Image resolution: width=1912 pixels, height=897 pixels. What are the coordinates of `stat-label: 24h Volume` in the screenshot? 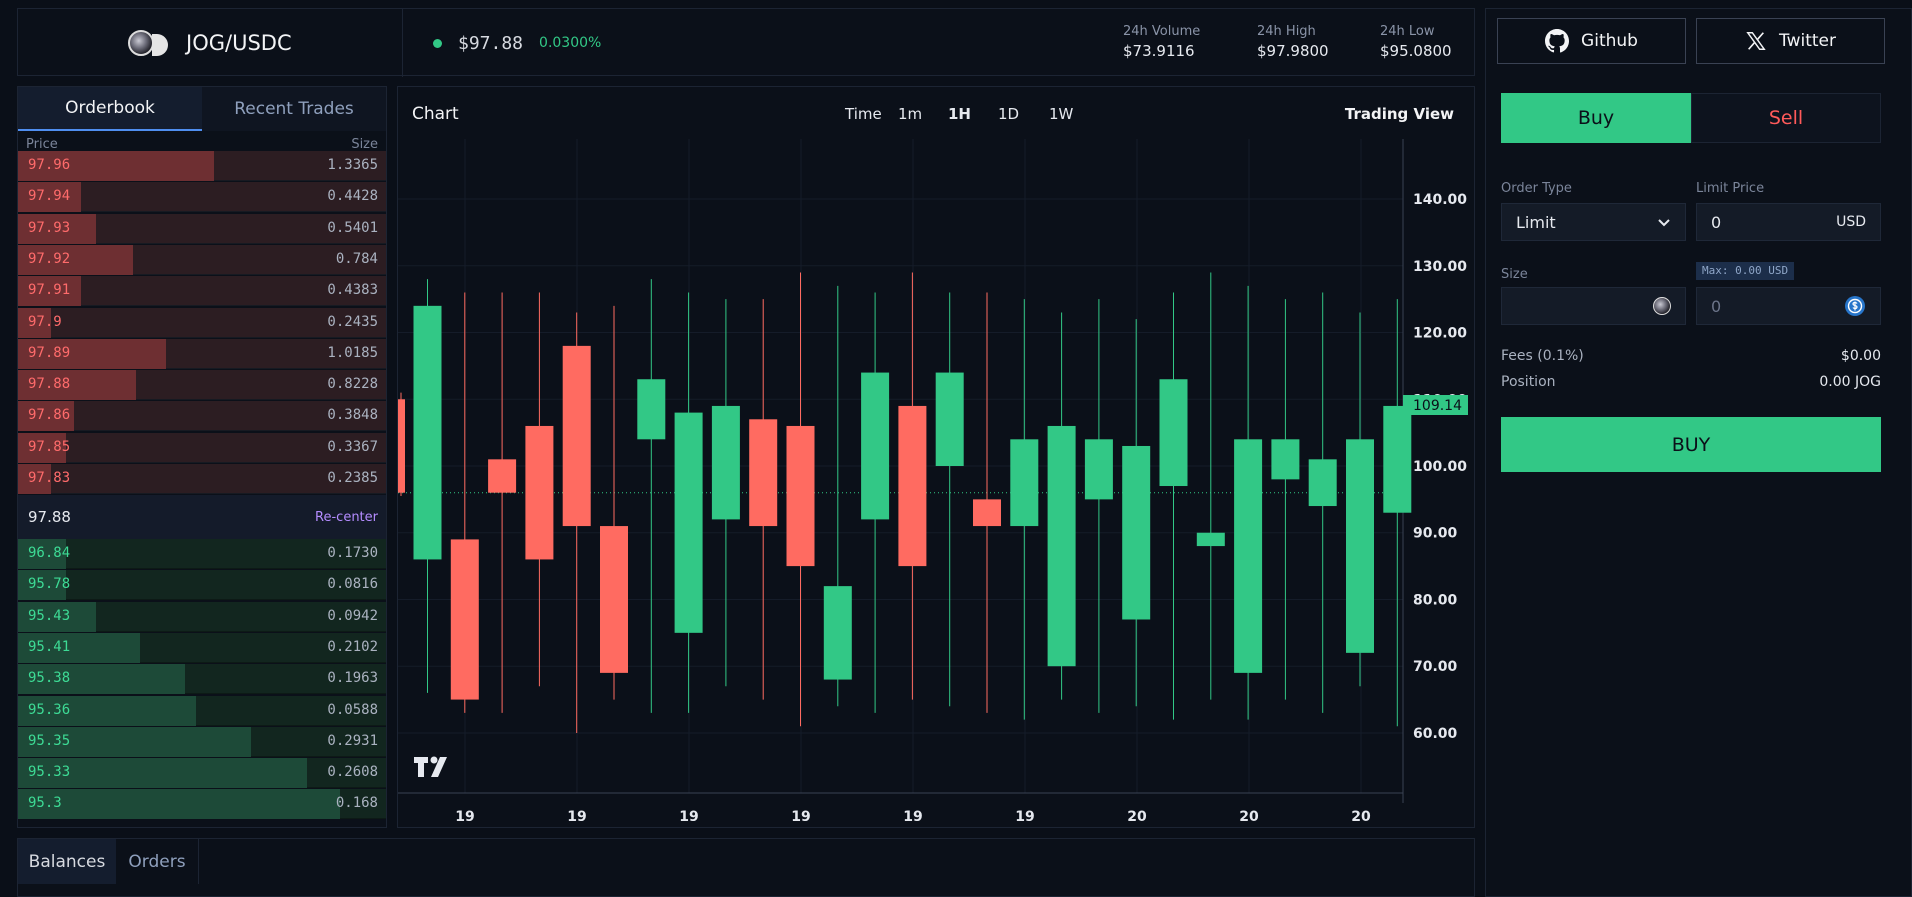 It's located at (1162, 31).